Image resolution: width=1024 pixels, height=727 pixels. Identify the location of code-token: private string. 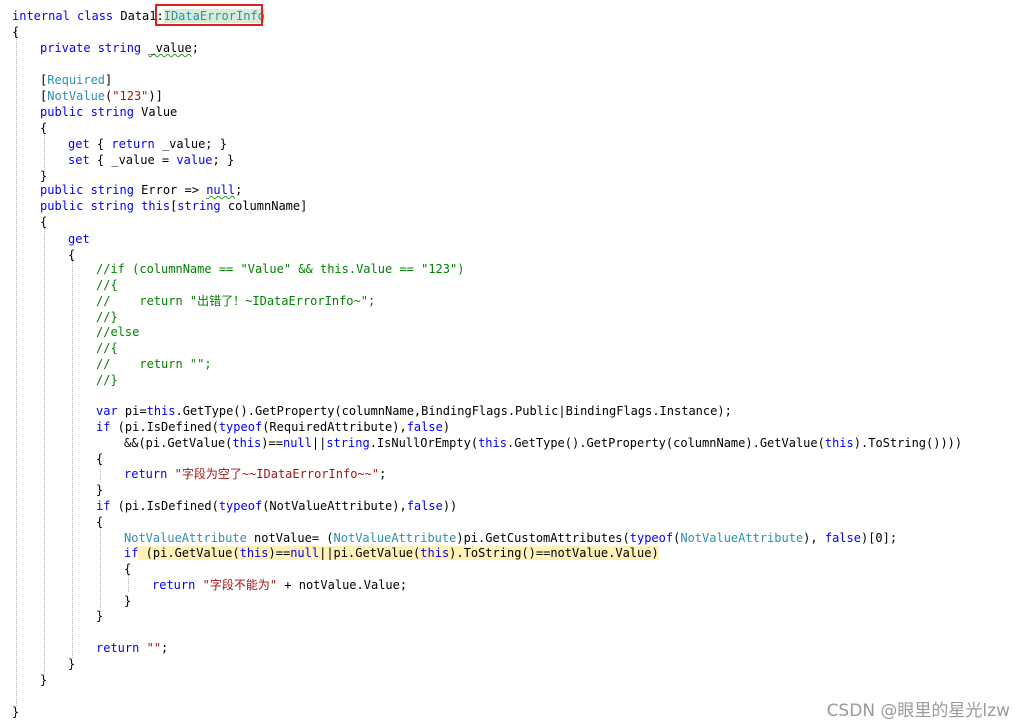
(94, 48).